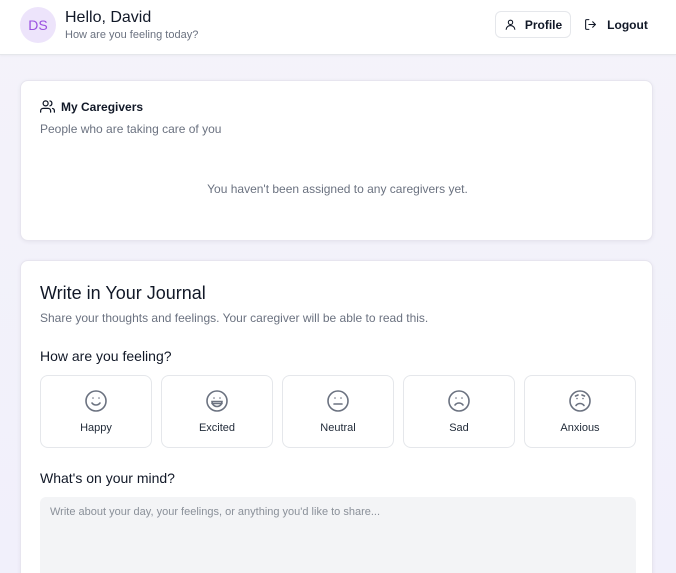 Image resolution: width=676 pixels, height=573 pixels. I want to click on greeting-subtitle: How are you feeling today?, so click(132, 35).